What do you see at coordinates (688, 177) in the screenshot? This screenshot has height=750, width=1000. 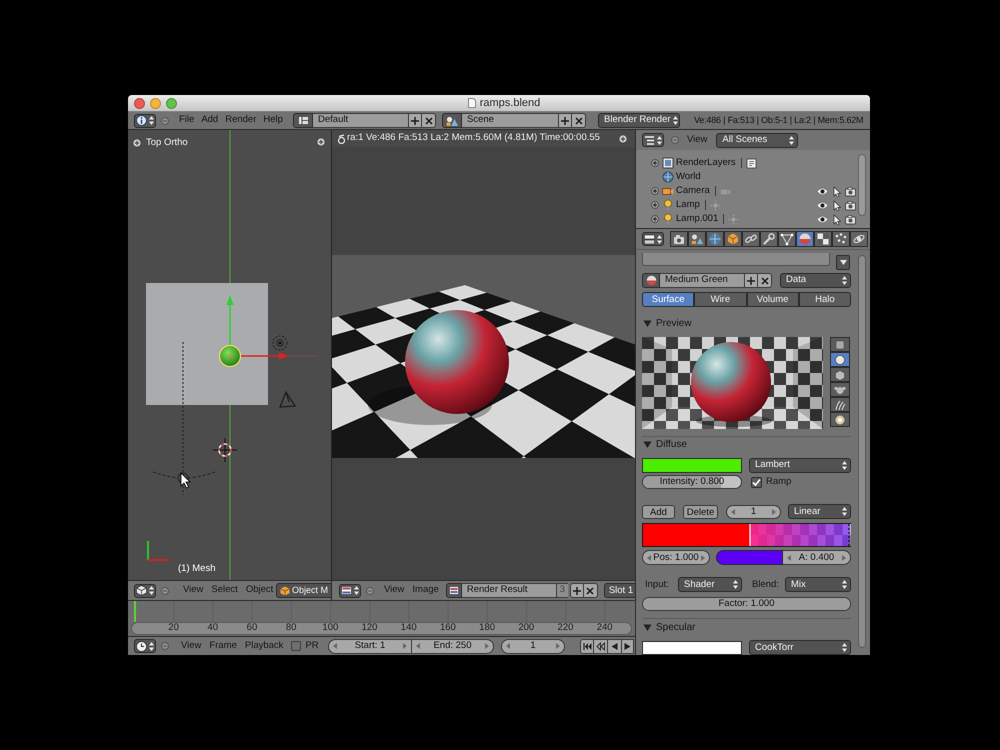 I see `outliner-item-name: World` at bounding box center [688, 177].